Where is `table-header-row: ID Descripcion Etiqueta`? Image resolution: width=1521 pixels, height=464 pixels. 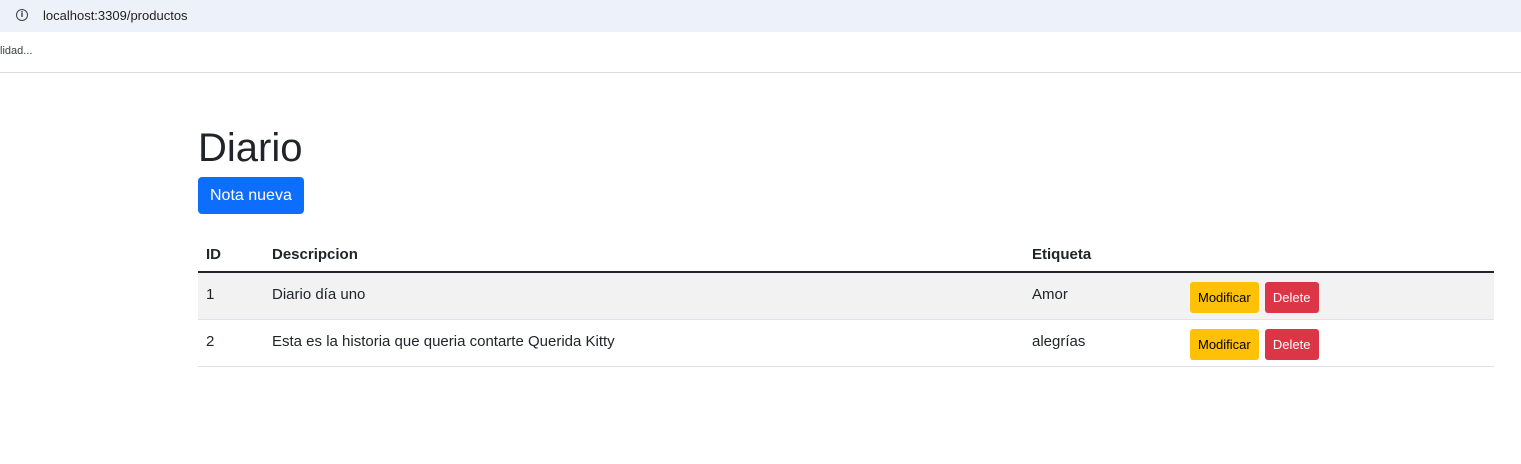
table-header-row: ID Descripcion Etiqueta is located at coordinates (846, 255).